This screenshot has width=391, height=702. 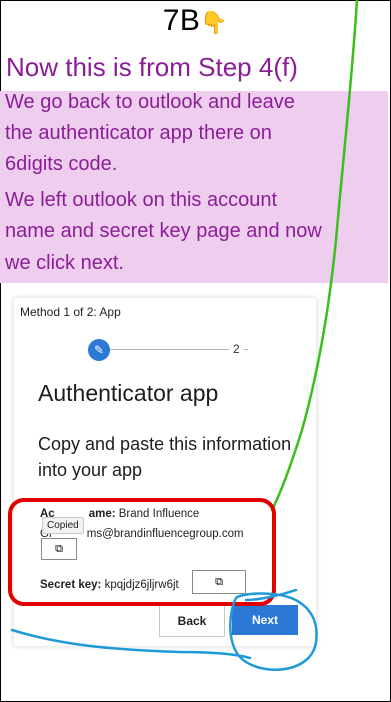 I want to click on copy-secret-button: ⧉, so click(x=219, y=582).